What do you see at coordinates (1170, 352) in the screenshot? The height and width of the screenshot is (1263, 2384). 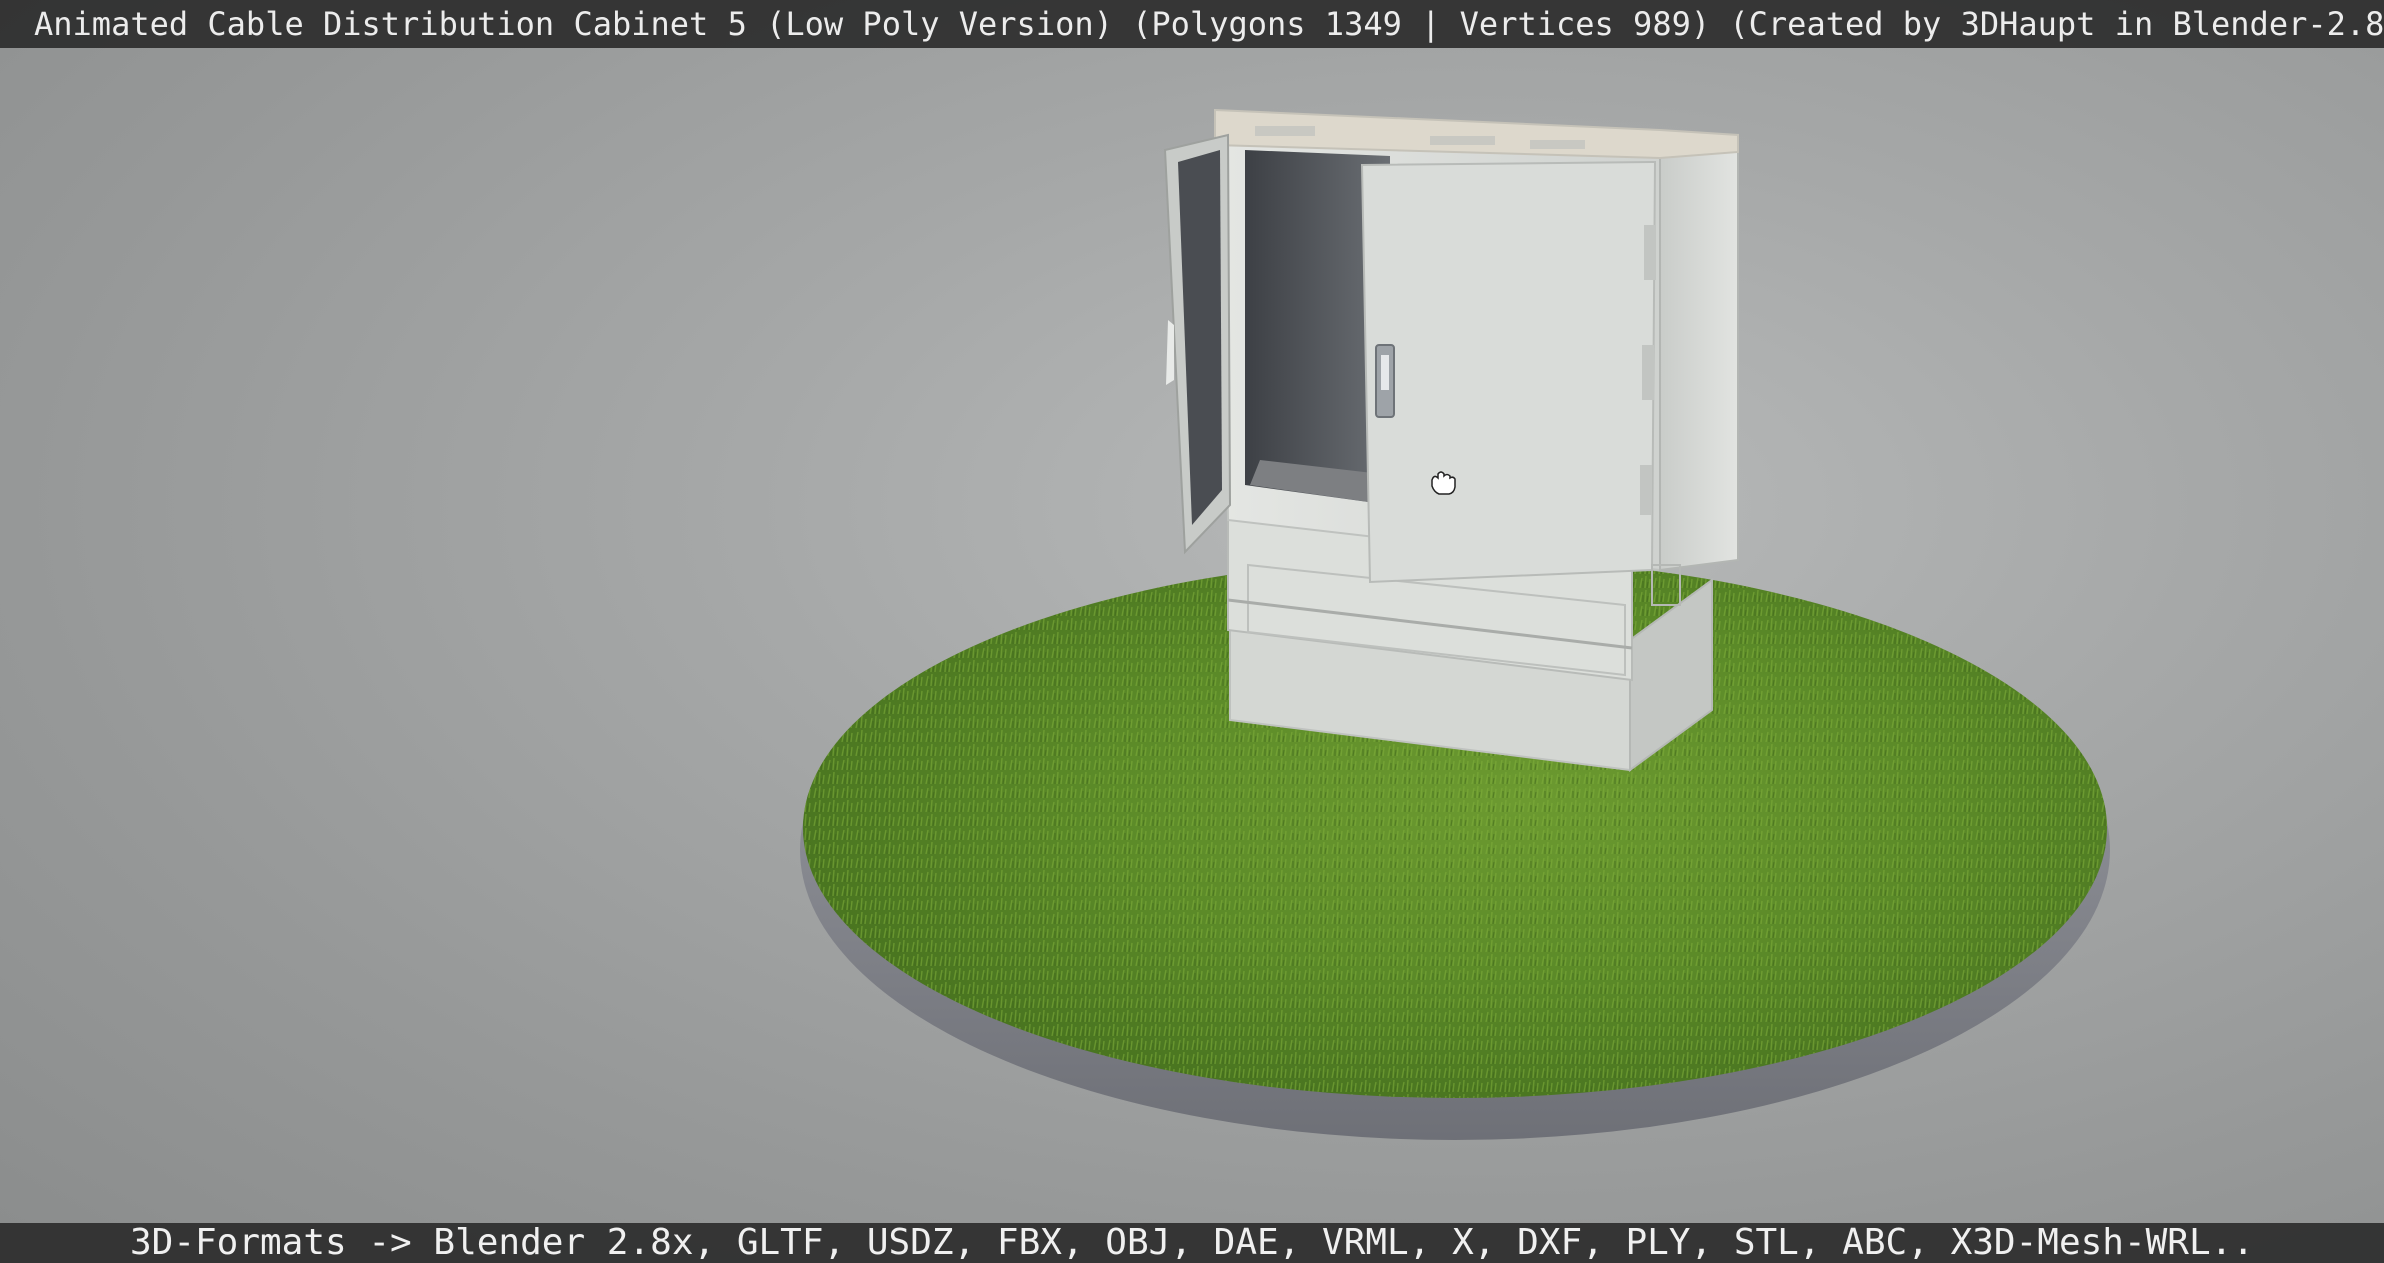 I see `left-door-latch` at bounding box center [1170, 352].